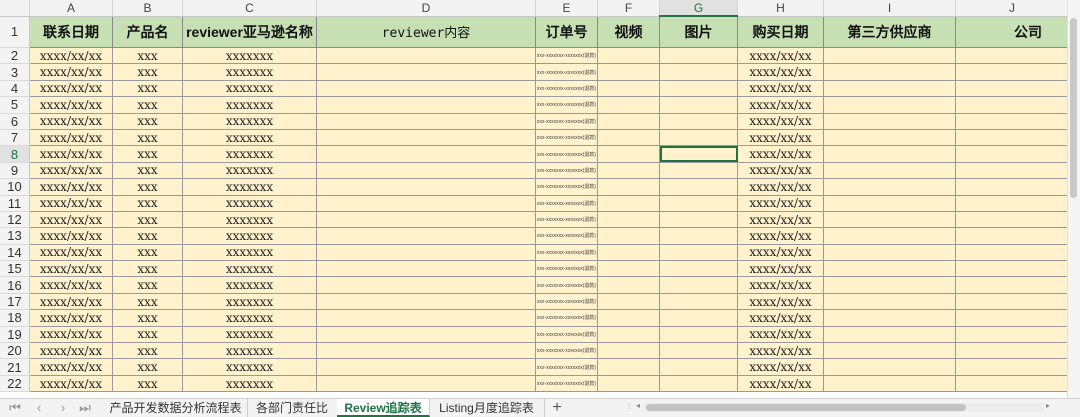  I want to click on row-number: 15, so click(15, 269).